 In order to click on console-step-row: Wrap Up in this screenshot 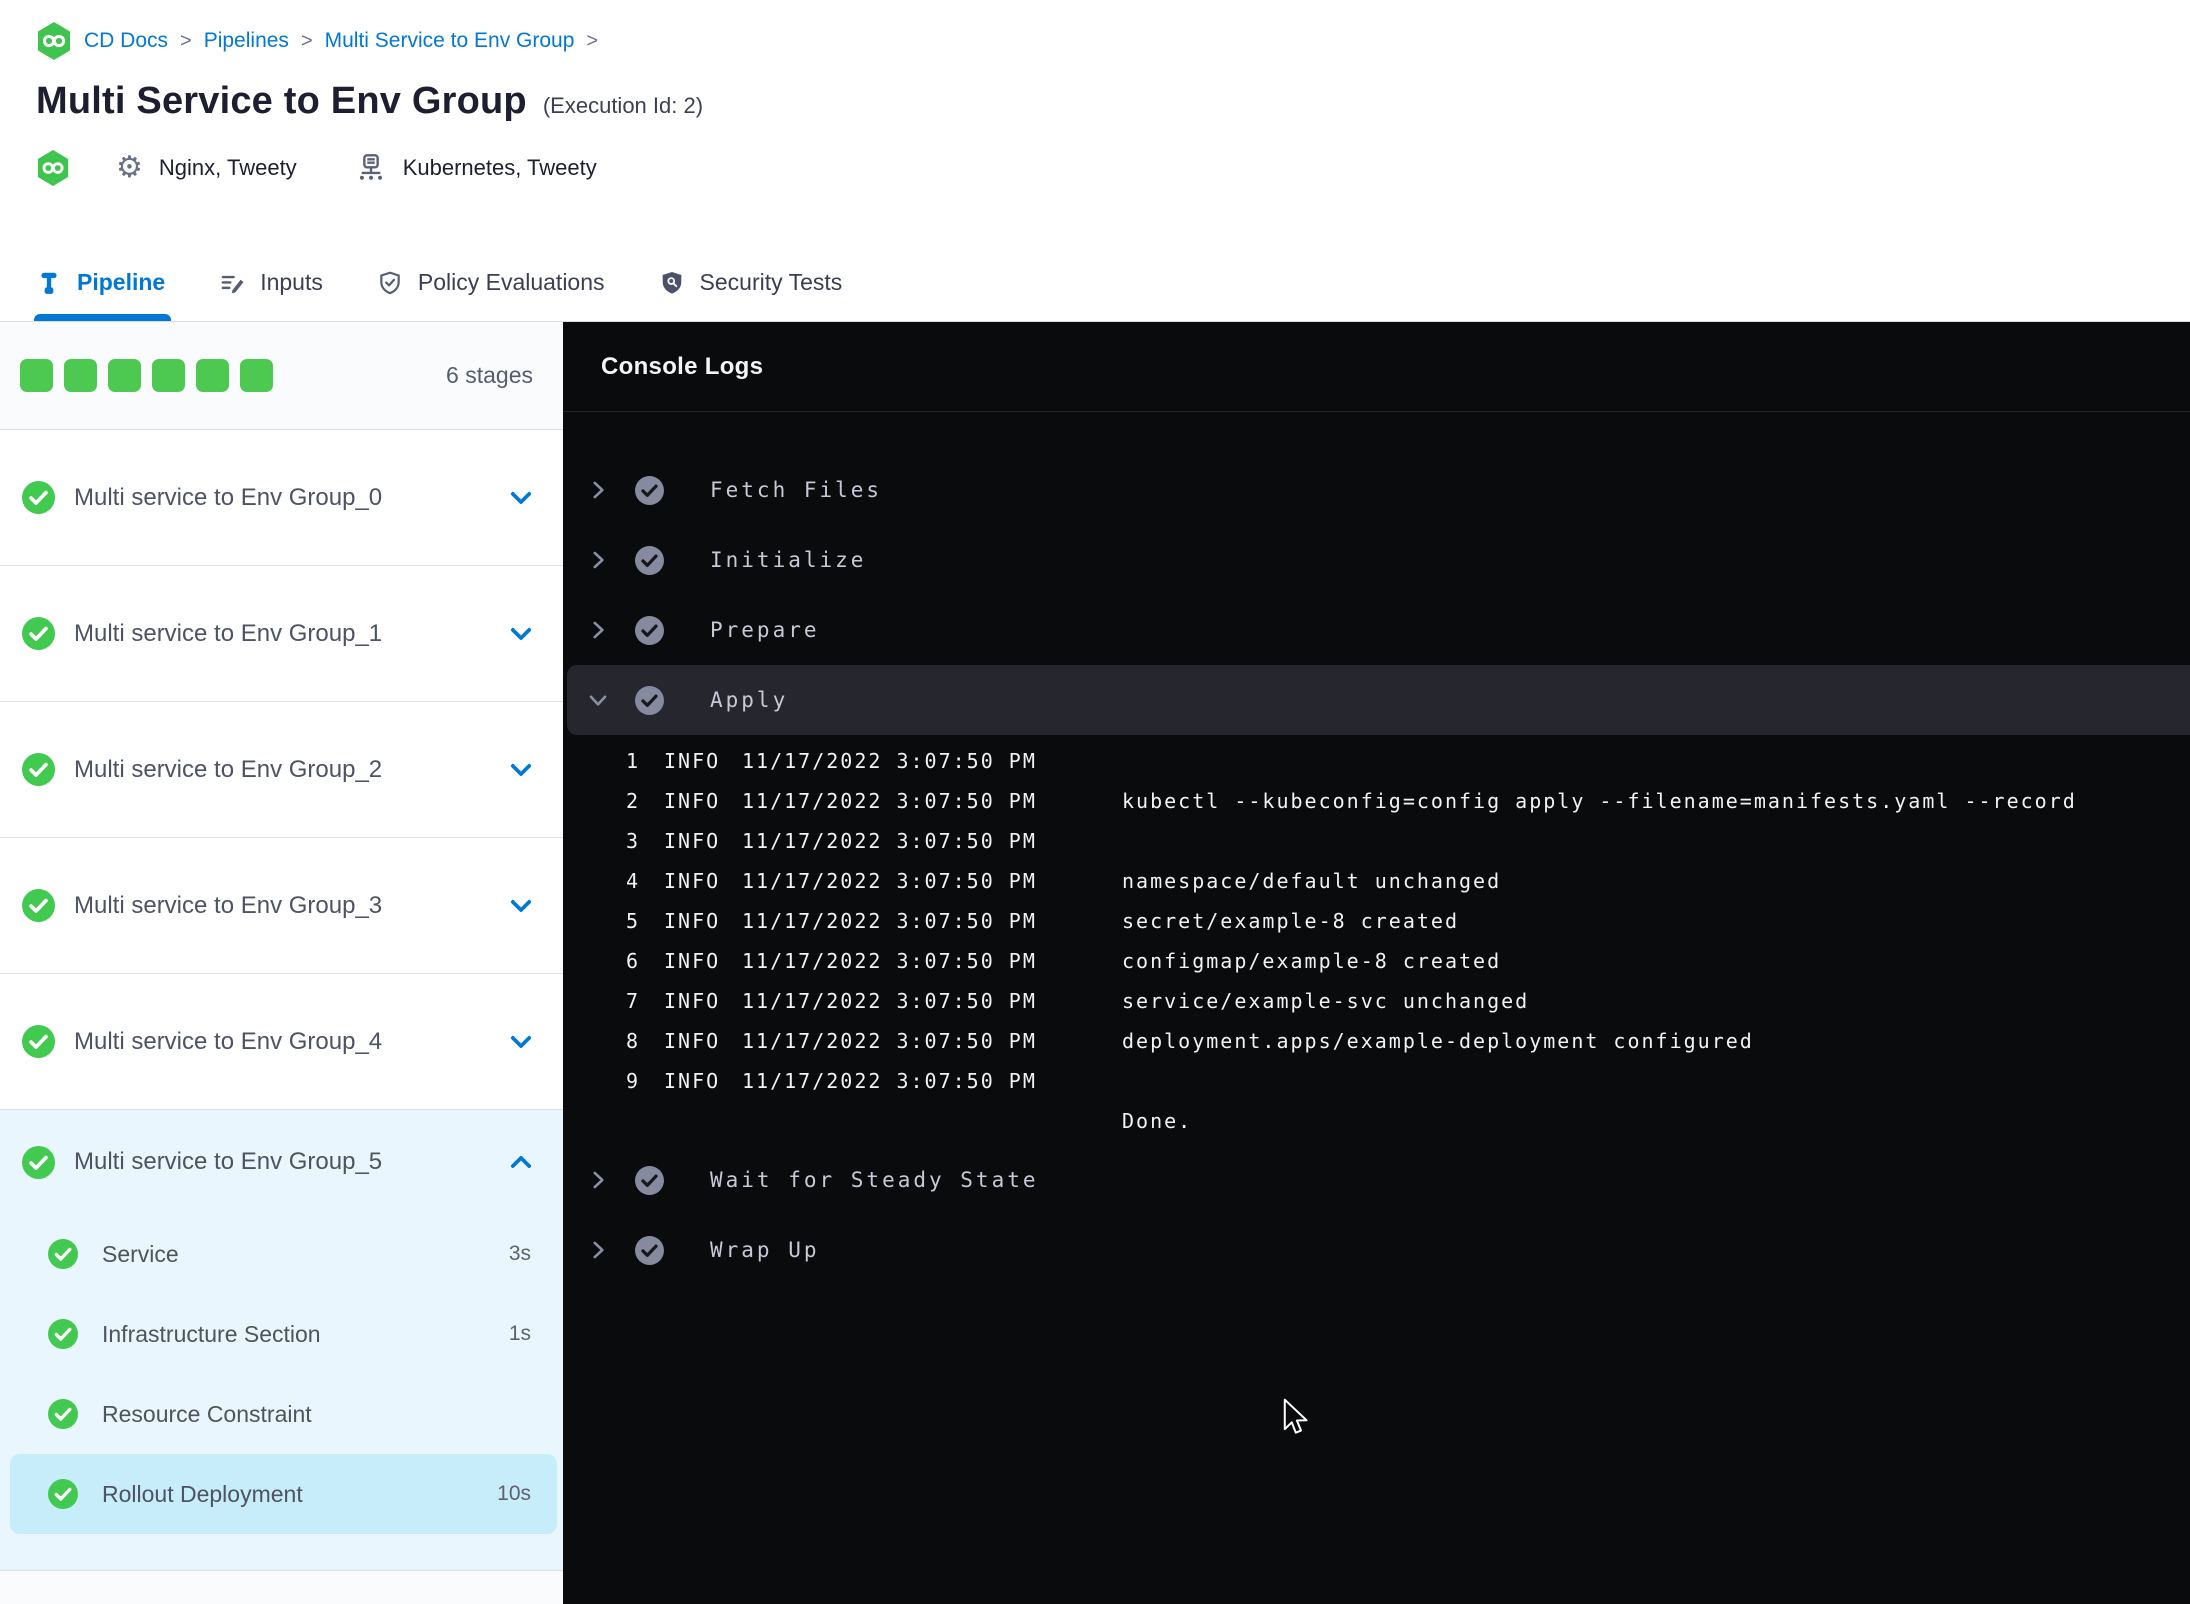, I will do `click(1376, 1250)`.